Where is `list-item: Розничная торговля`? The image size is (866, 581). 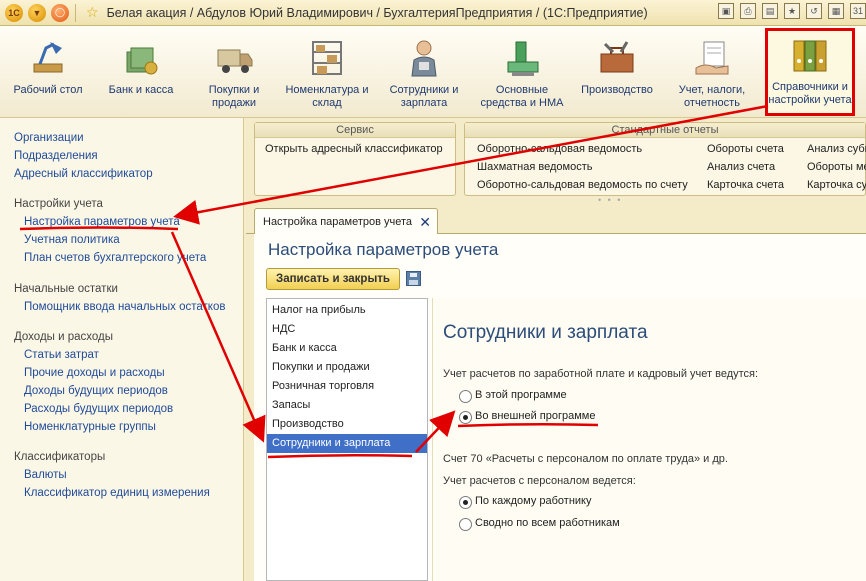 list-item: Розничная торговля is located at coordinates (347, 386).